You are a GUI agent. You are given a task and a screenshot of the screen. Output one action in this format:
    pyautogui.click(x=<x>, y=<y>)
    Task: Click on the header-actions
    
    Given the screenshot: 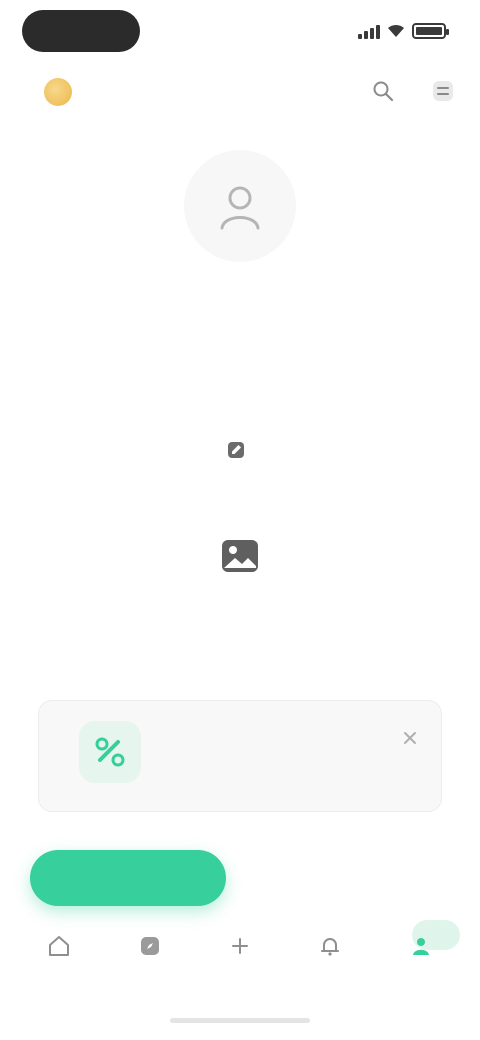 What is the action you would take?
    pyautogui.click(x=413, y=91)
    